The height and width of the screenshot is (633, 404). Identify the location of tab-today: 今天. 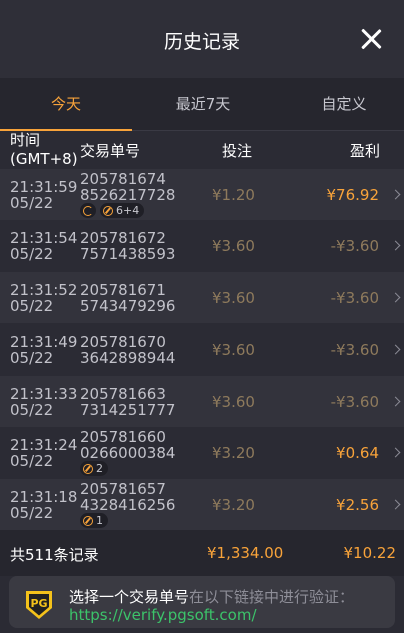
(66, 104).